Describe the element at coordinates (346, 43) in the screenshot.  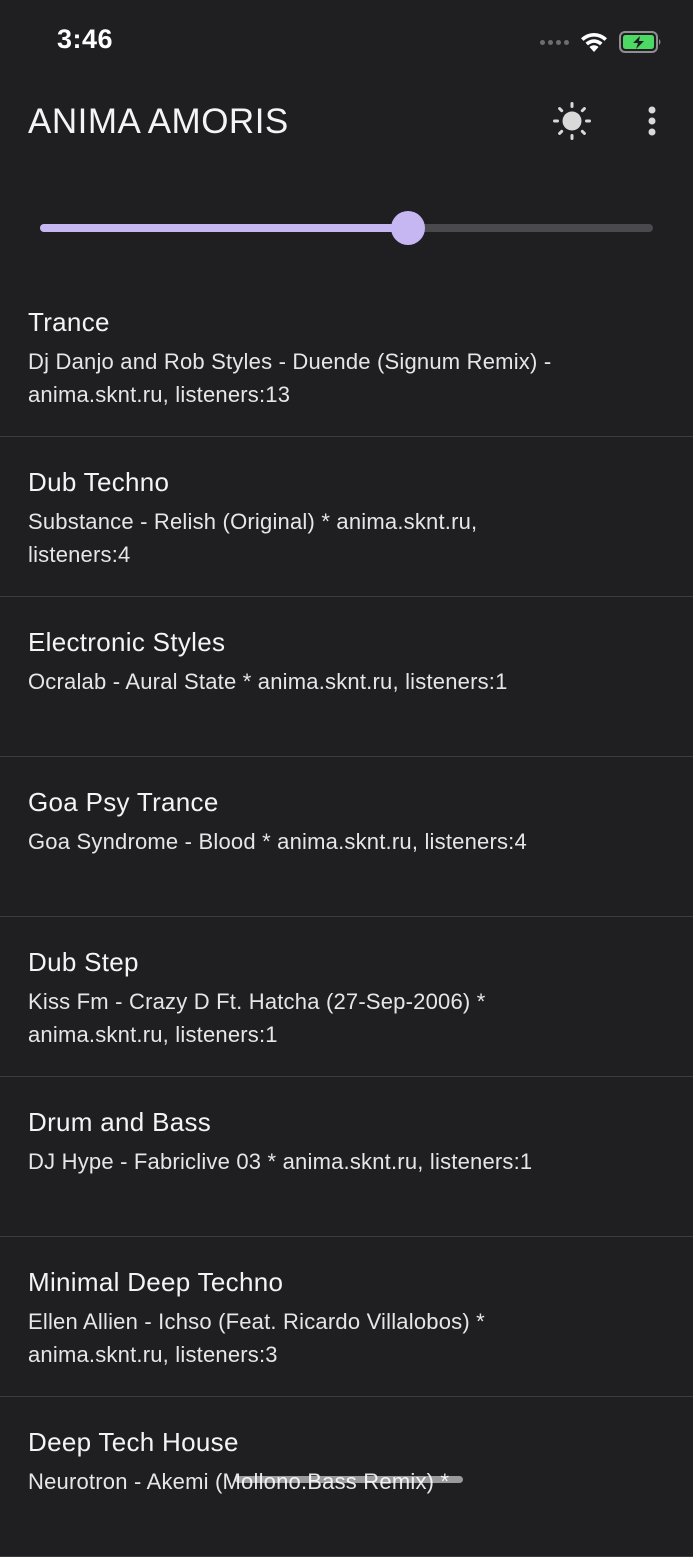
I see `status-bar: 3:46` at that location.